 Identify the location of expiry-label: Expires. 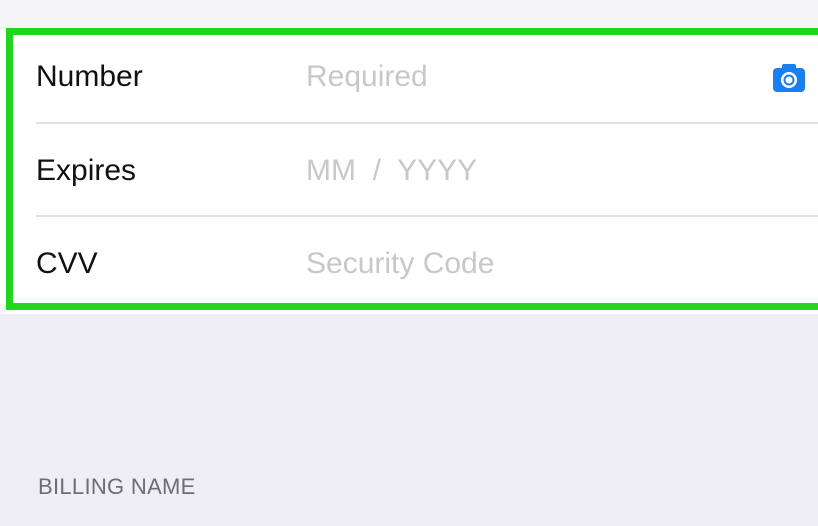
(86, 170).